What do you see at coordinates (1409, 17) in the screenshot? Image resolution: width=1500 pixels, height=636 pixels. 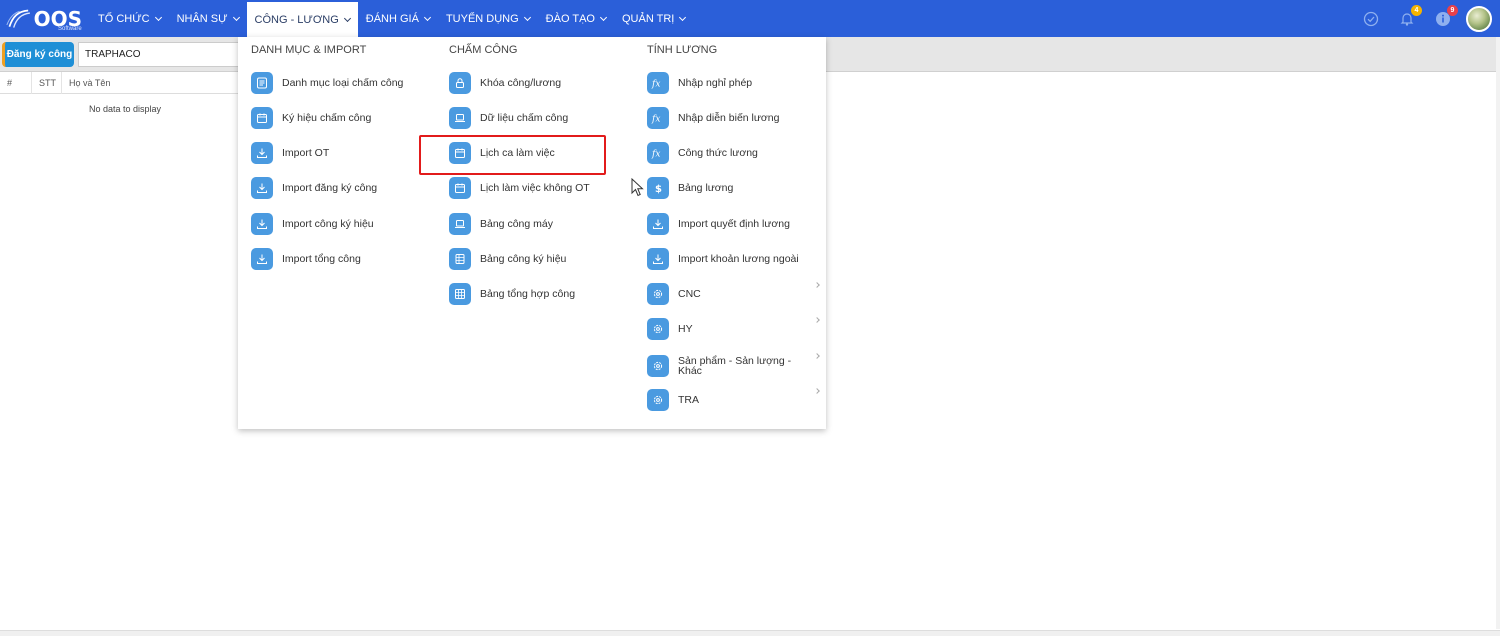 I see `bell-icon: 4` at bounding box center [1409, 17].